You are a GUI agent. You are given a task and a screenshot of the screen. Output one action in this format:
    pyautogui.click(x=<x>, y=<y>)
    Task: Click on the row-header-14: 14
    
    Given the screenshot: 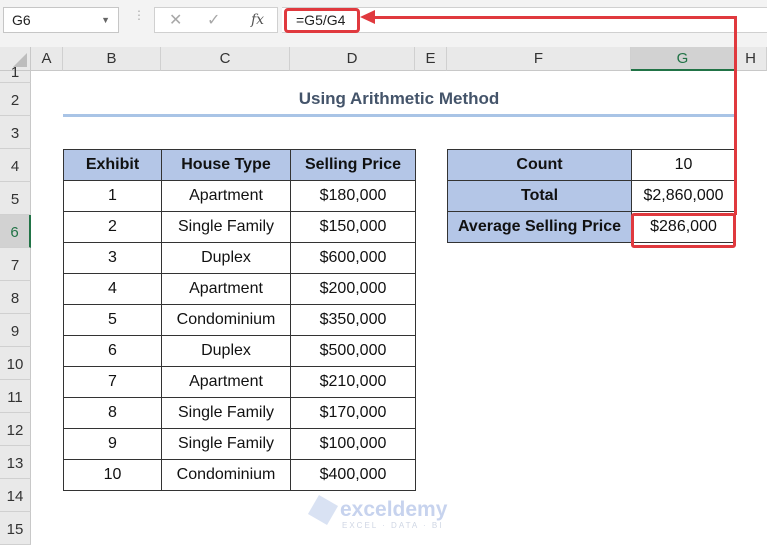 What is the action you would take?
    pyautogui.click(x=15, y=495)
    